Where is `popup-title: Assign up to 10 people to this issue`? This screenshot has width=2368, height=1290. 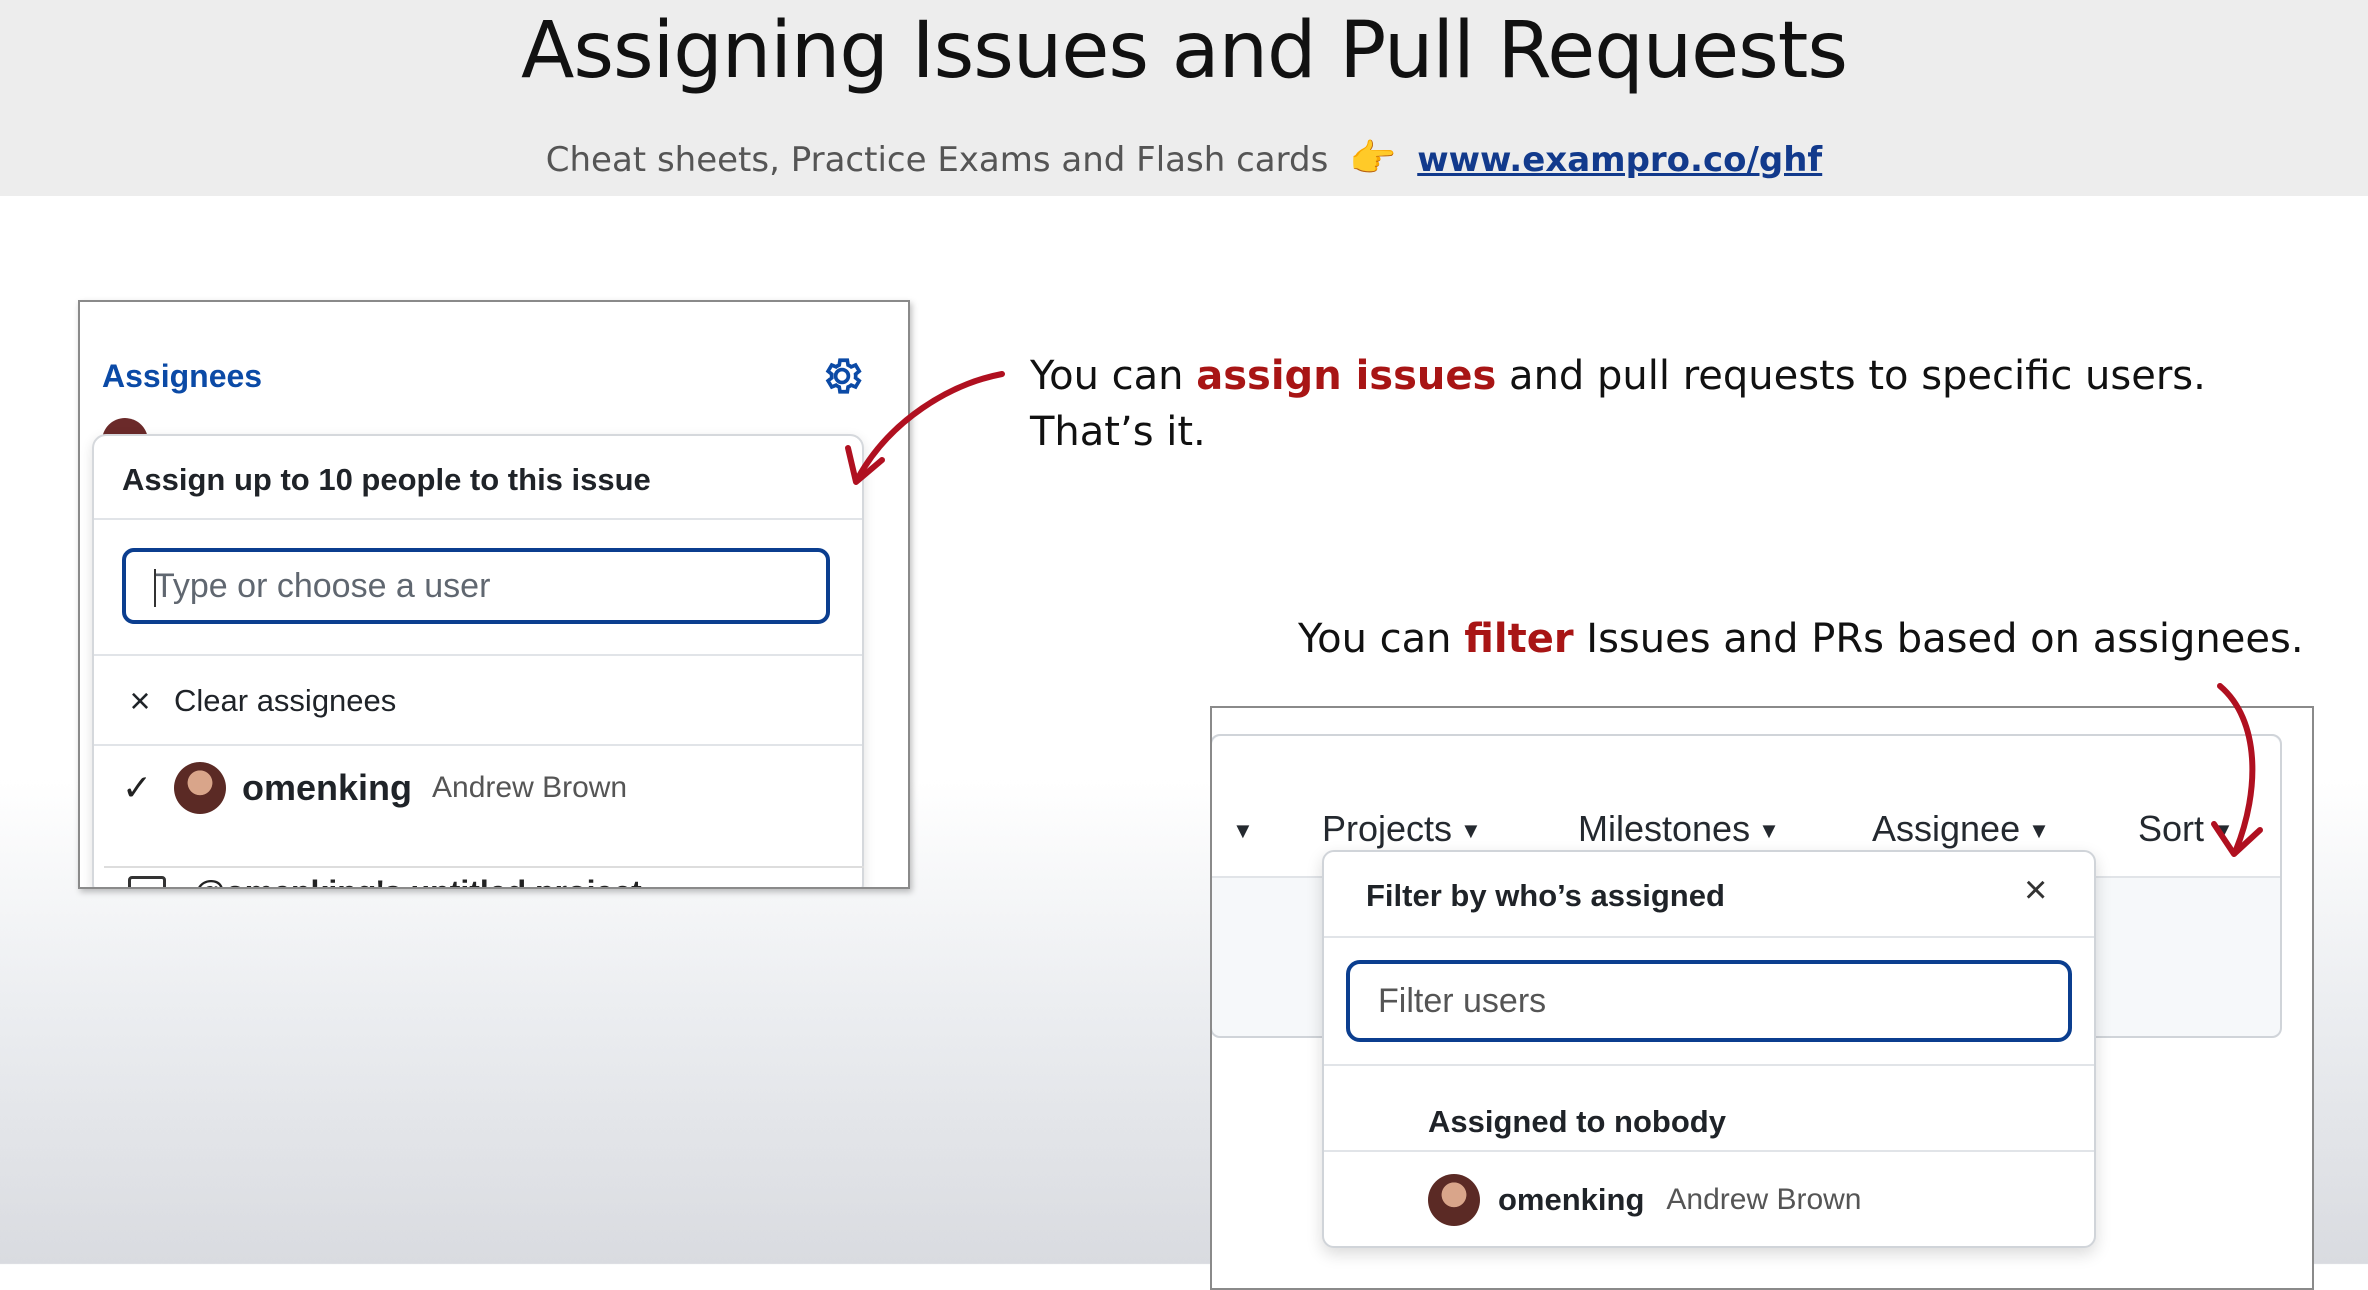
popup-title: Assign up to 10 people to this issue is located at coordinates (386, 479).